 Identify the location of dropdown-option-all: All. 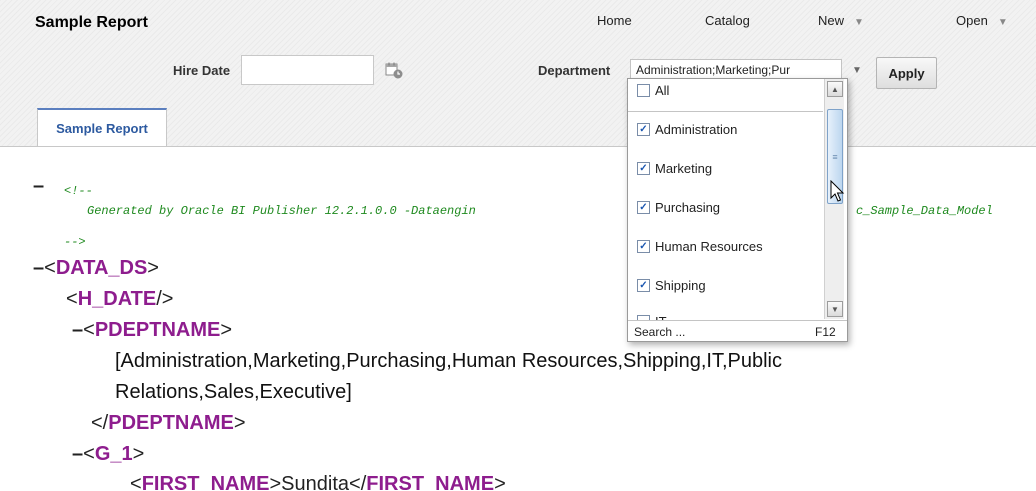
(653, 90).